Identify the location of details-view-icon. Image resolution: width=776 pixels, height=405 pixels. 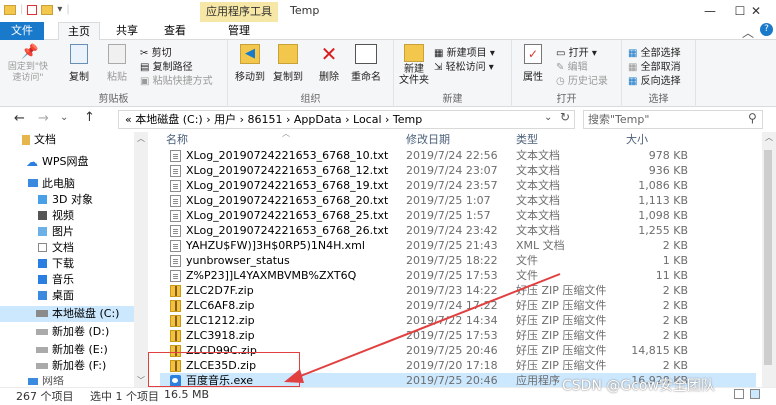
(739, 394).